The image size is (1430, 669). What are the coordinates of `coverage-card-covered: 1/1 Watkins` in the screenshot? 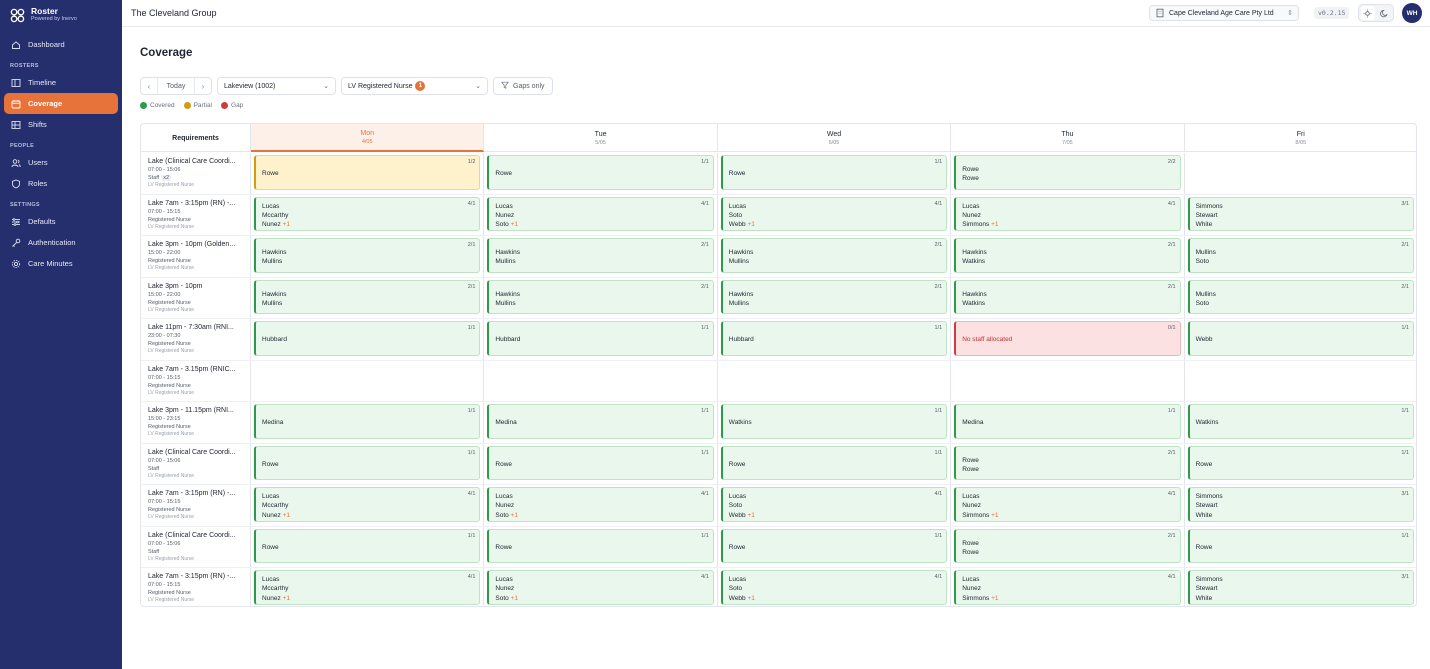 It's located at (1300, 421).